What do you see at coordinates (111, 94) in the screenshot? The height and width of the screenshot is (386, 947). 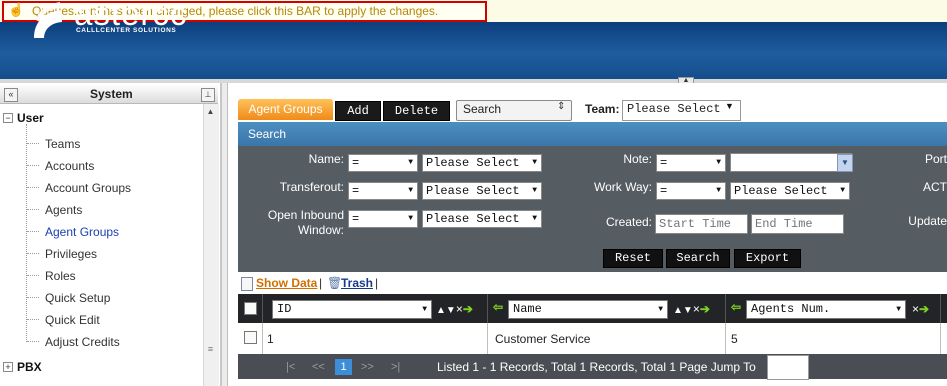 I see `left-panel-title: System` at bounding box center [111, 94].